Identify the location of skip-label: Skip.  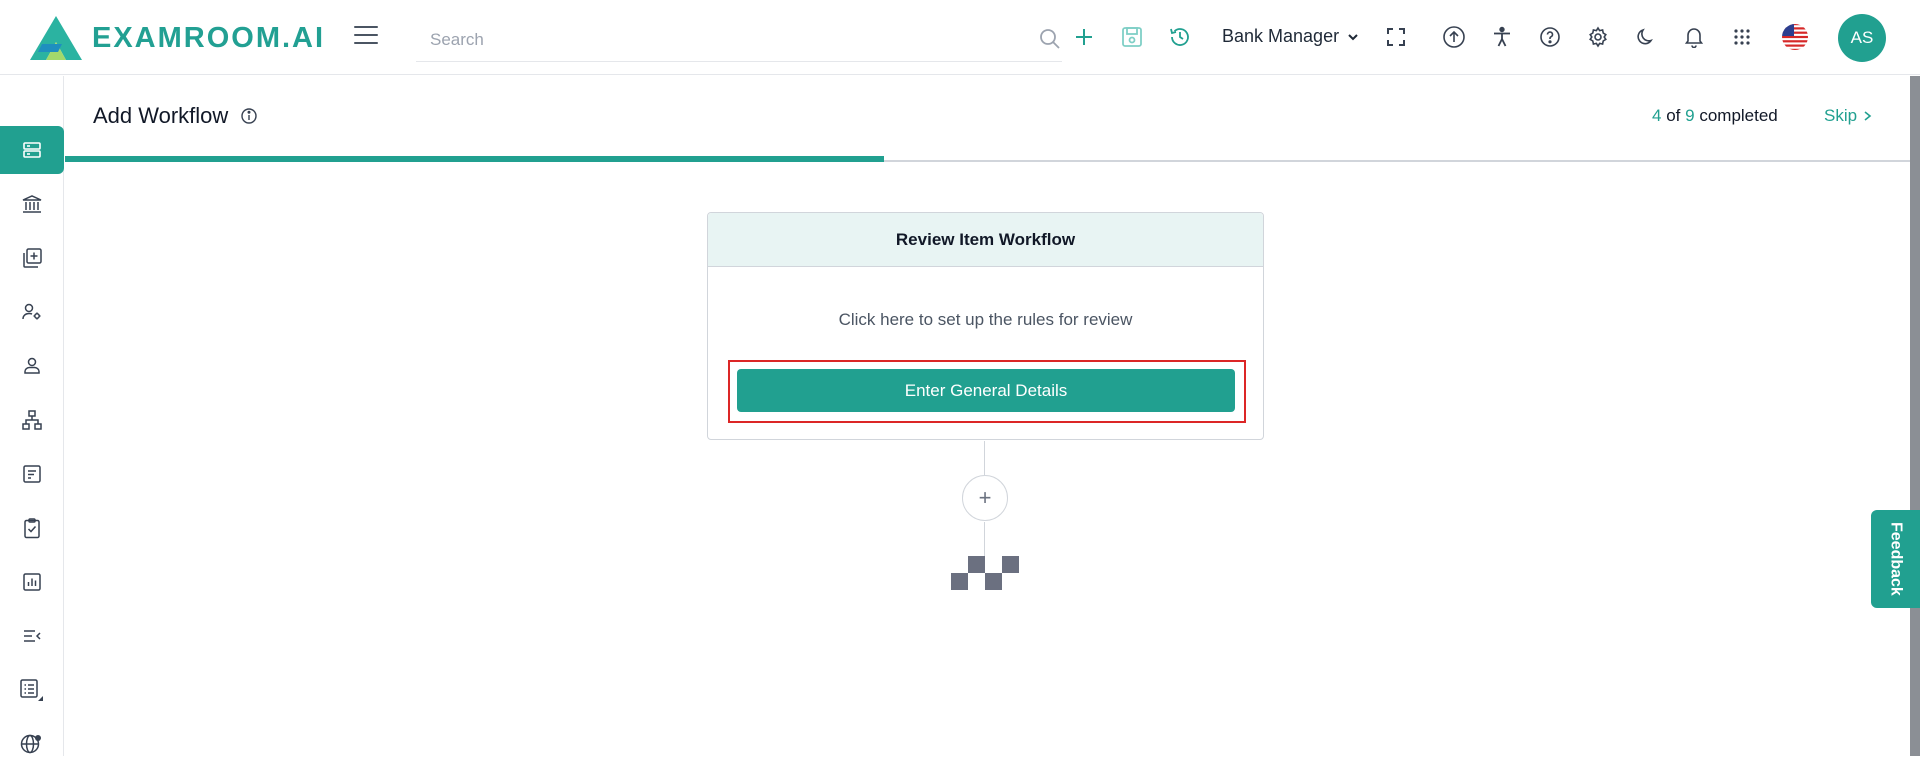
(1841, 115).